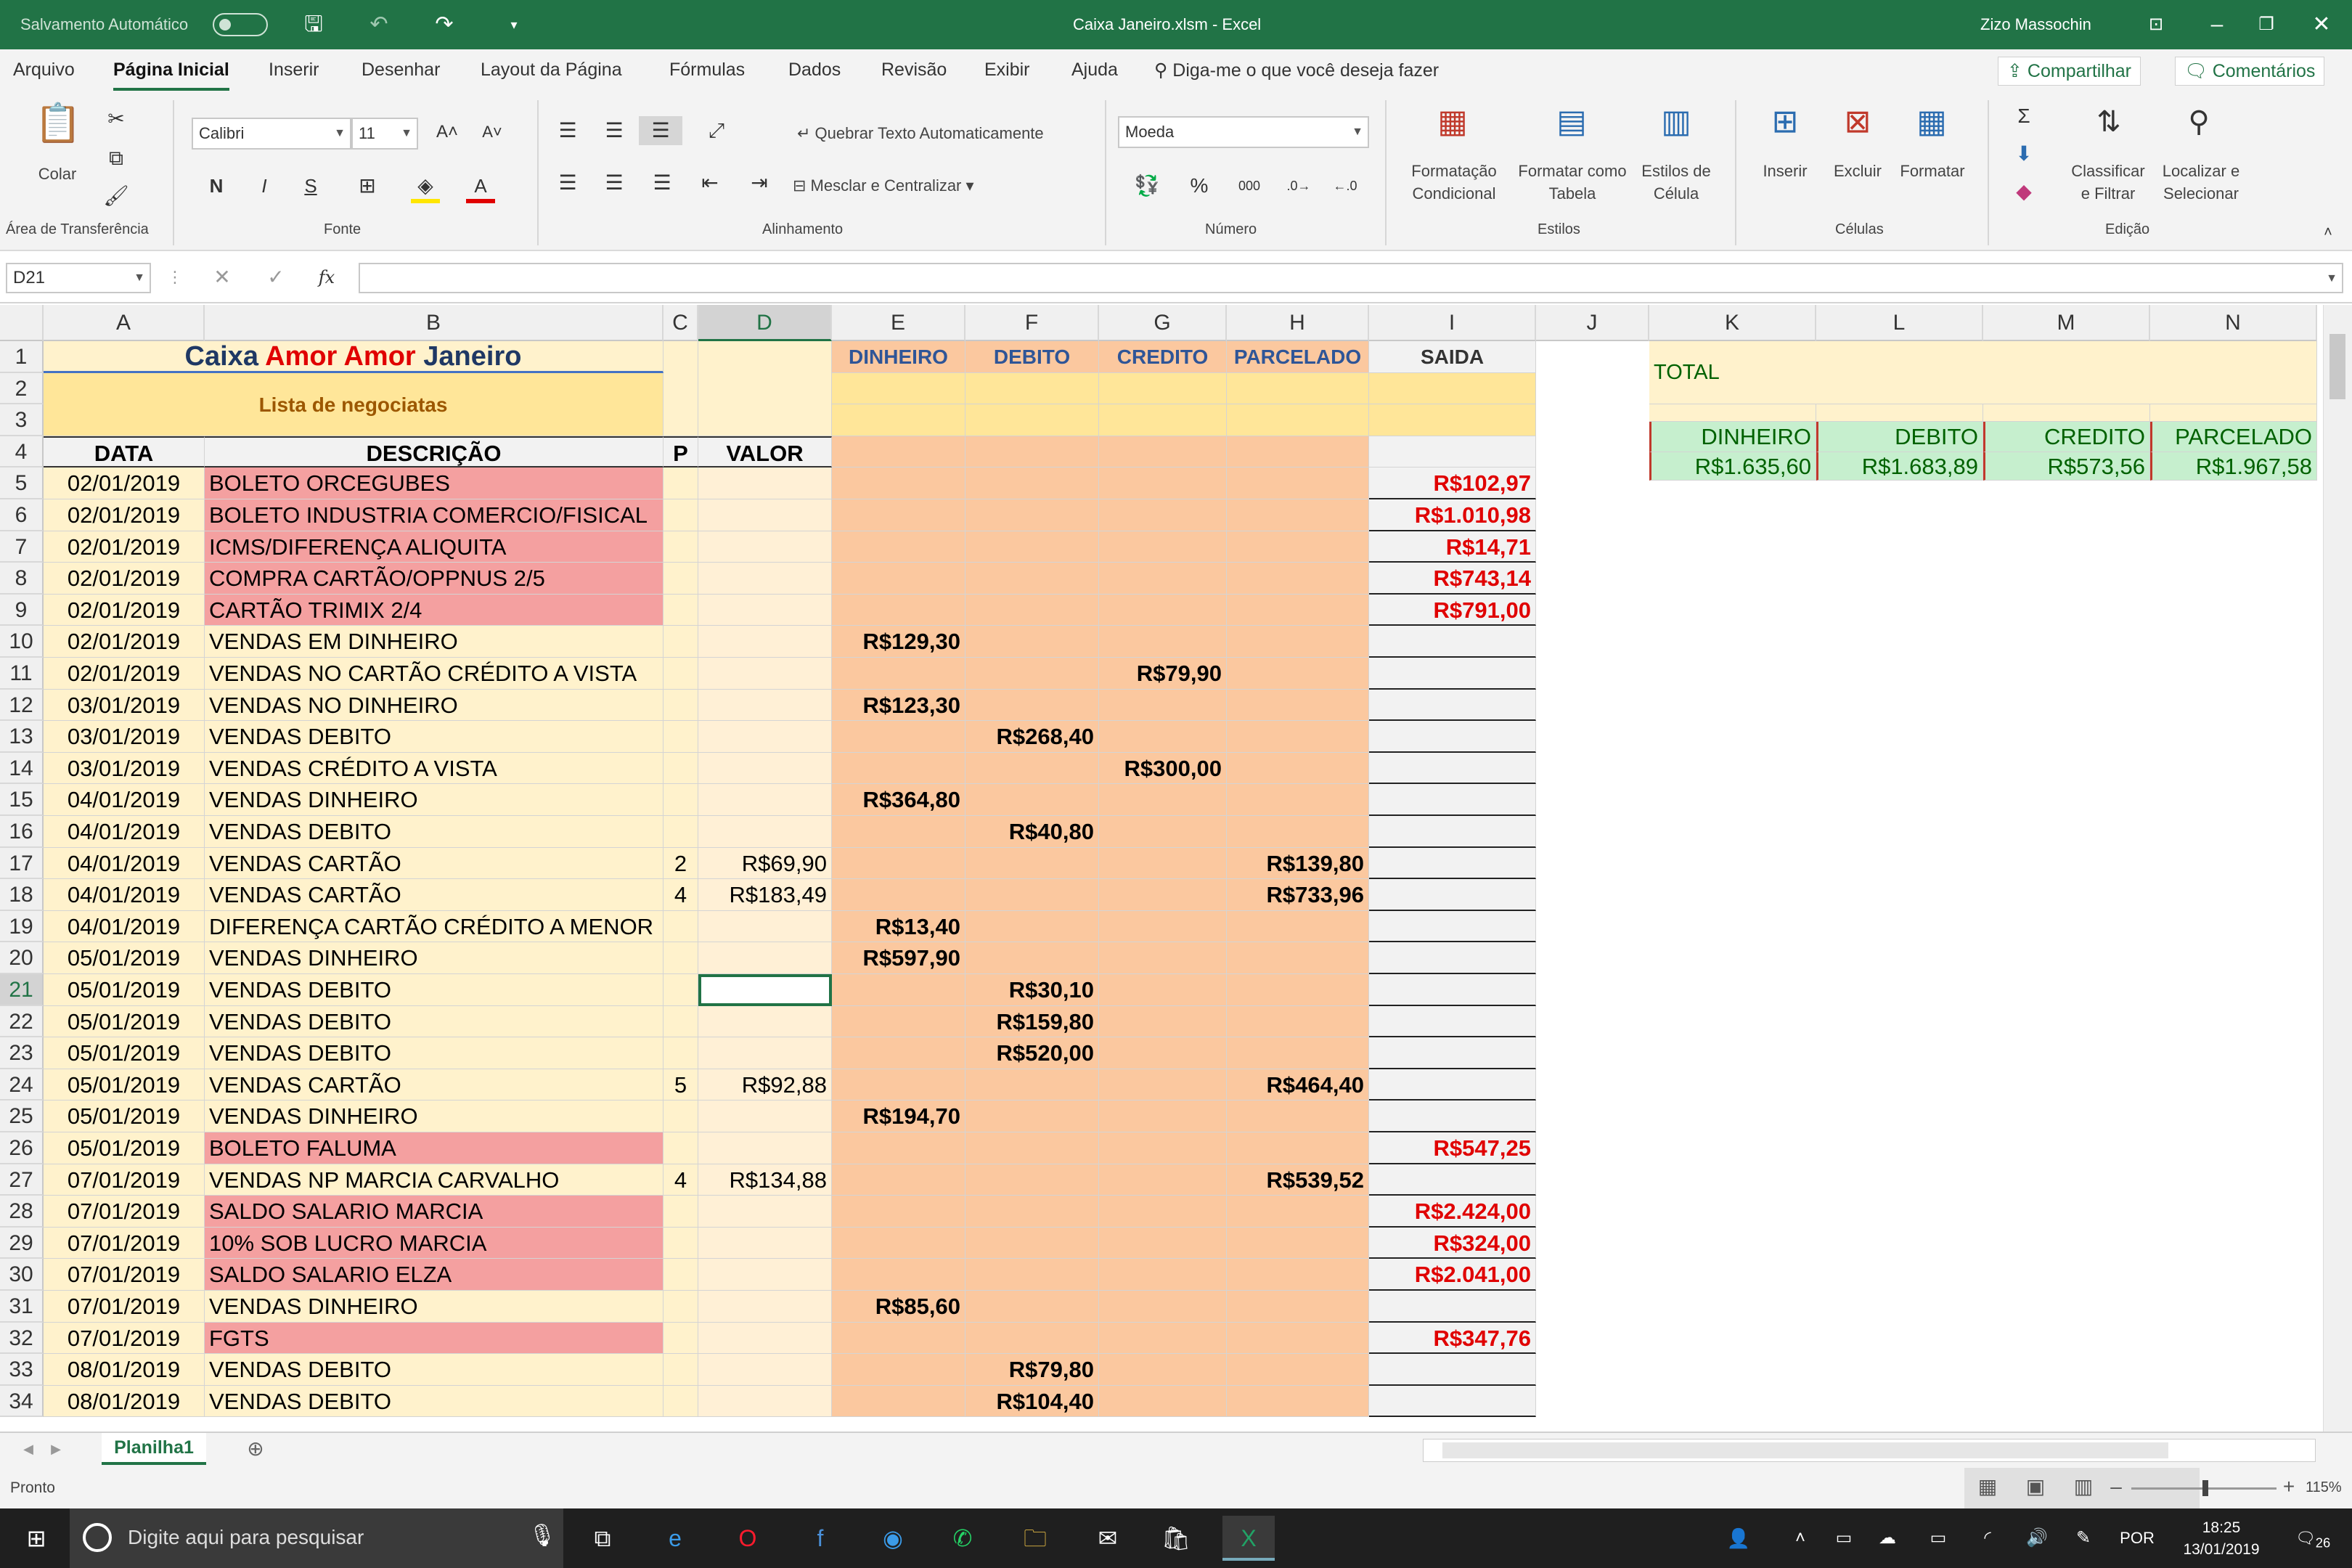 The width and height of the screenshot is (2352, 1568). Describe the element at coordinates (434, 1180) in the screenshot. I see `cell-description: VENDAS NP MARCIA CARVALHO` at that location.